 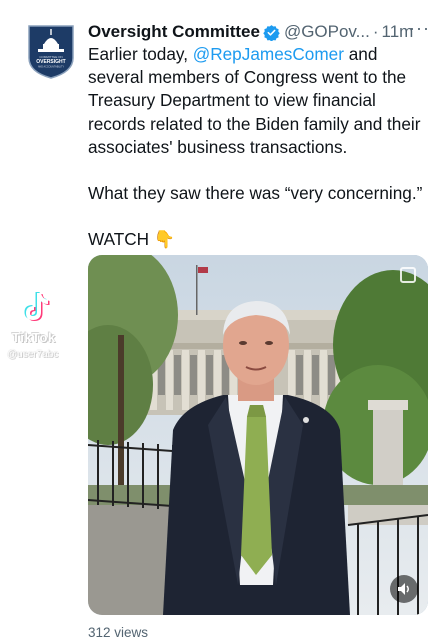 What do you see at coordinates (408, 275) in the screenshot?
I see `expand-icon` at bounding box center [408, 275].